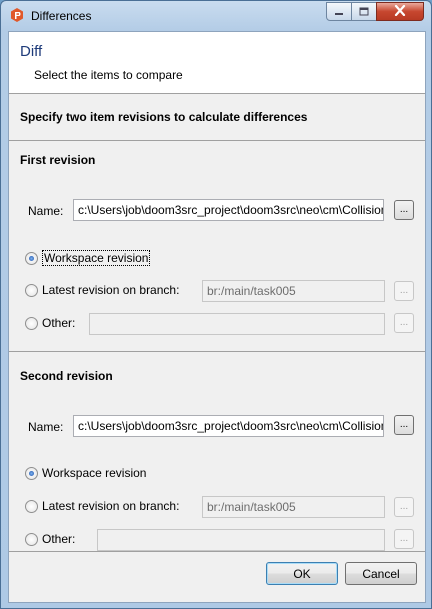 This screenshot has height=609, width=432. What do you see at coordinates (94, 473) in the screenshot?
I see `second-workspace-label: Workspace revision` at bounding box center [94, 473].